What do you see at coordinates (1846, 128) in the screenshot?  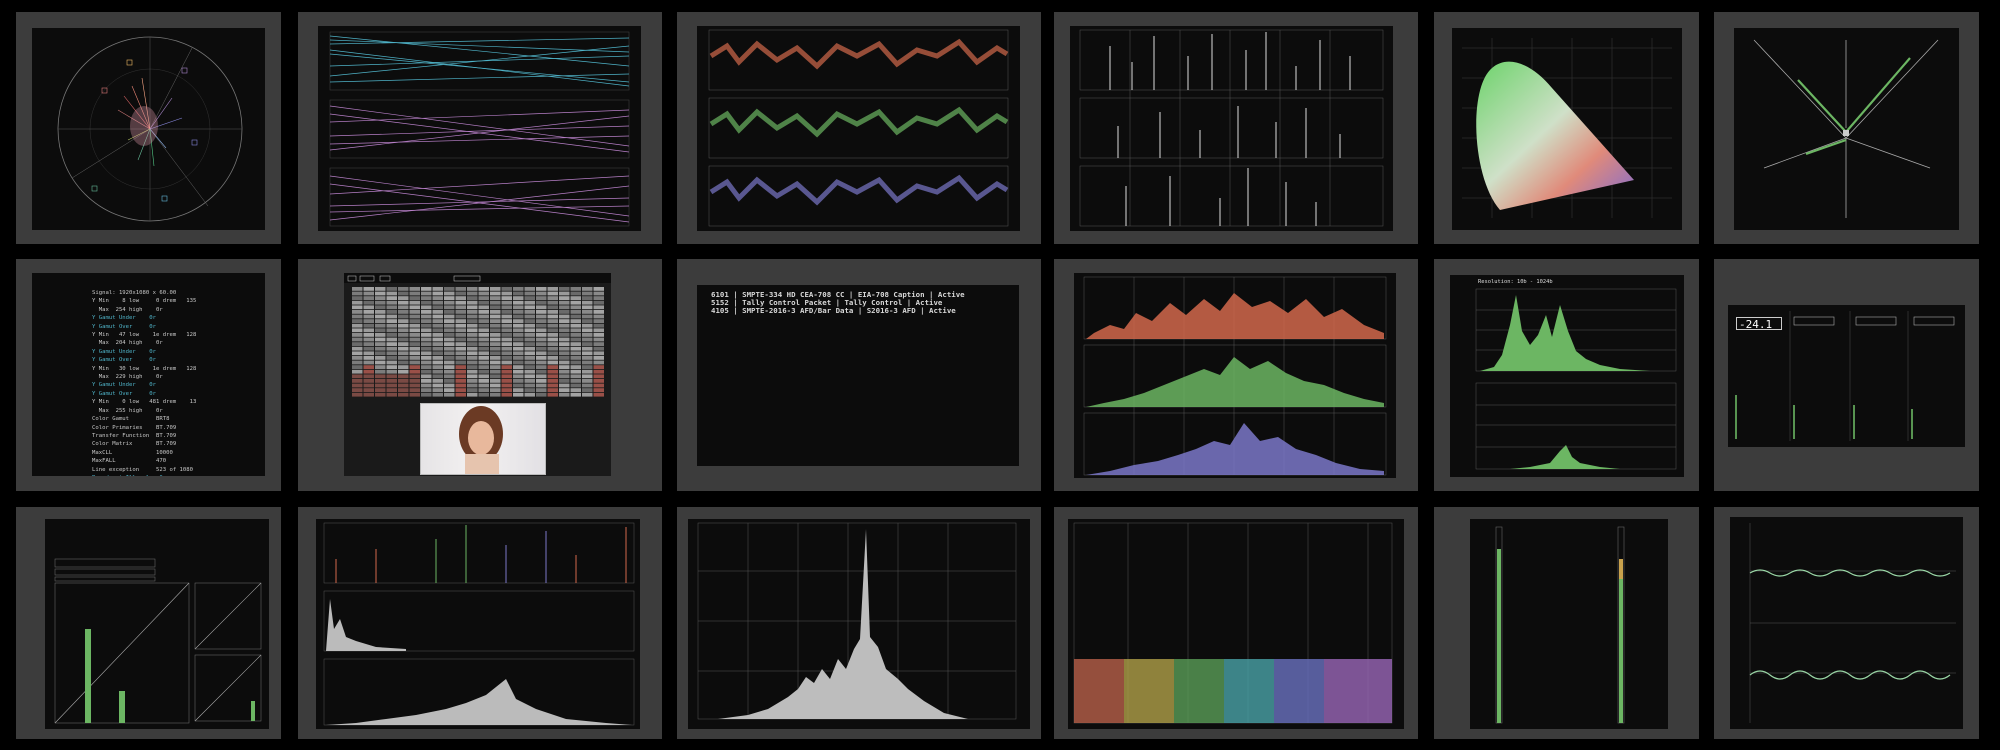 I see `phase-panel` at bounding box center [1846, 128].